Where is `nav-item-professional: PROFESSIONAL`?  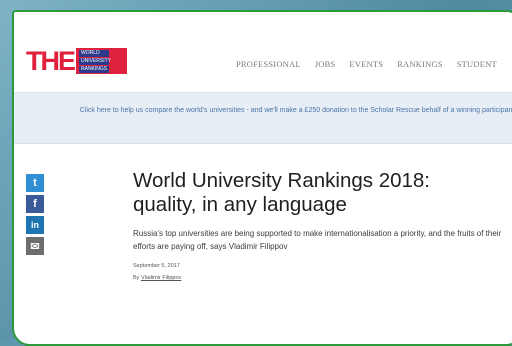
nav-item-professional: PROFESSIONAL is located at coordinates (268, 64).